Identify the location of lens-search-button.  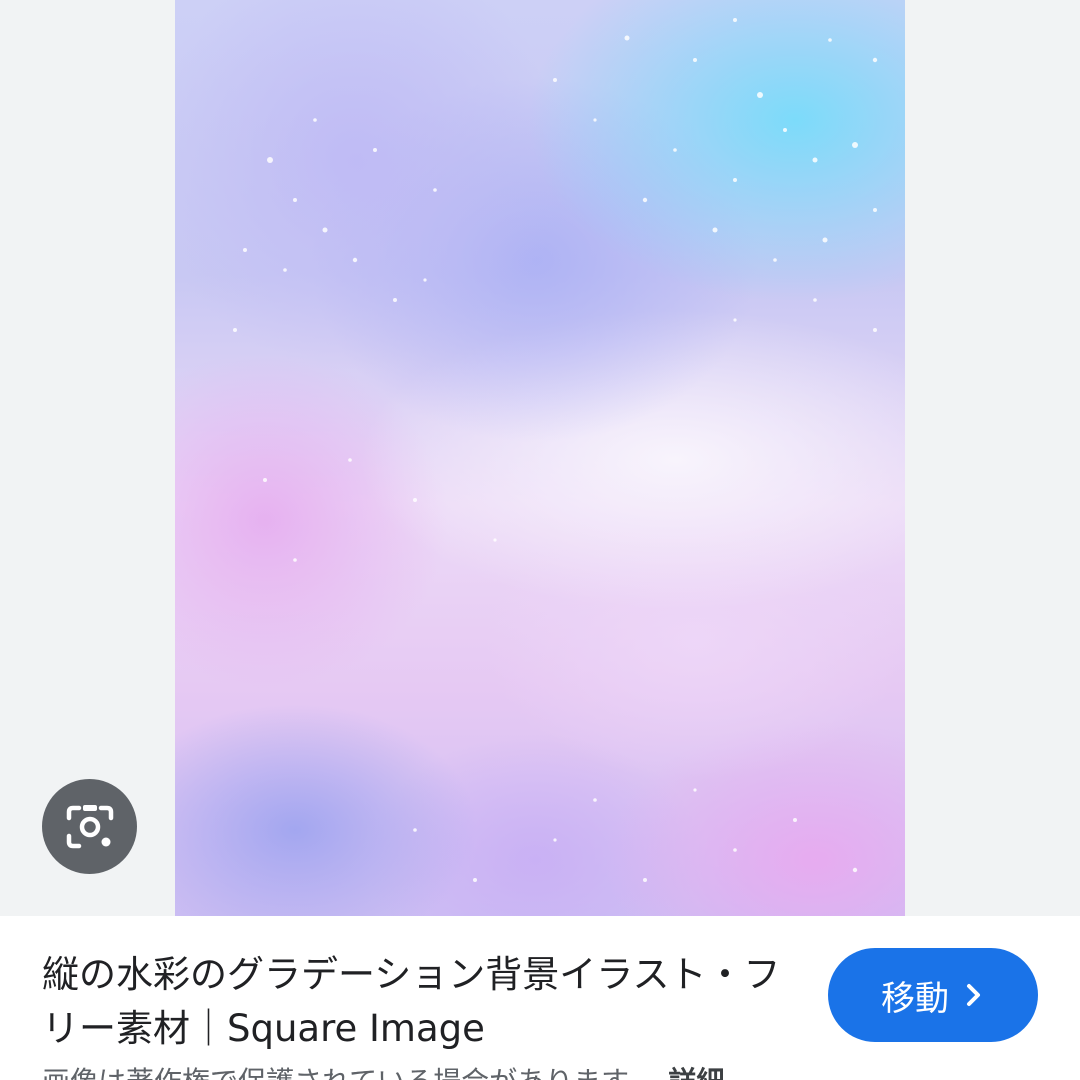
(89, 826).